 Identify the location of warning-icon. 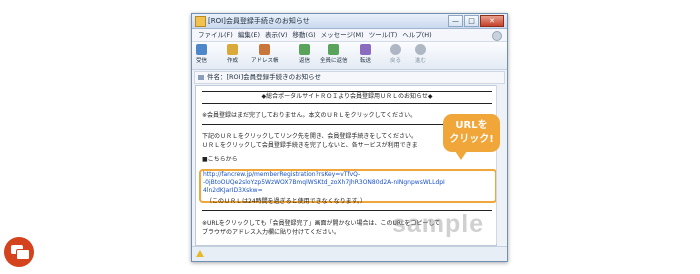
(200, 253).